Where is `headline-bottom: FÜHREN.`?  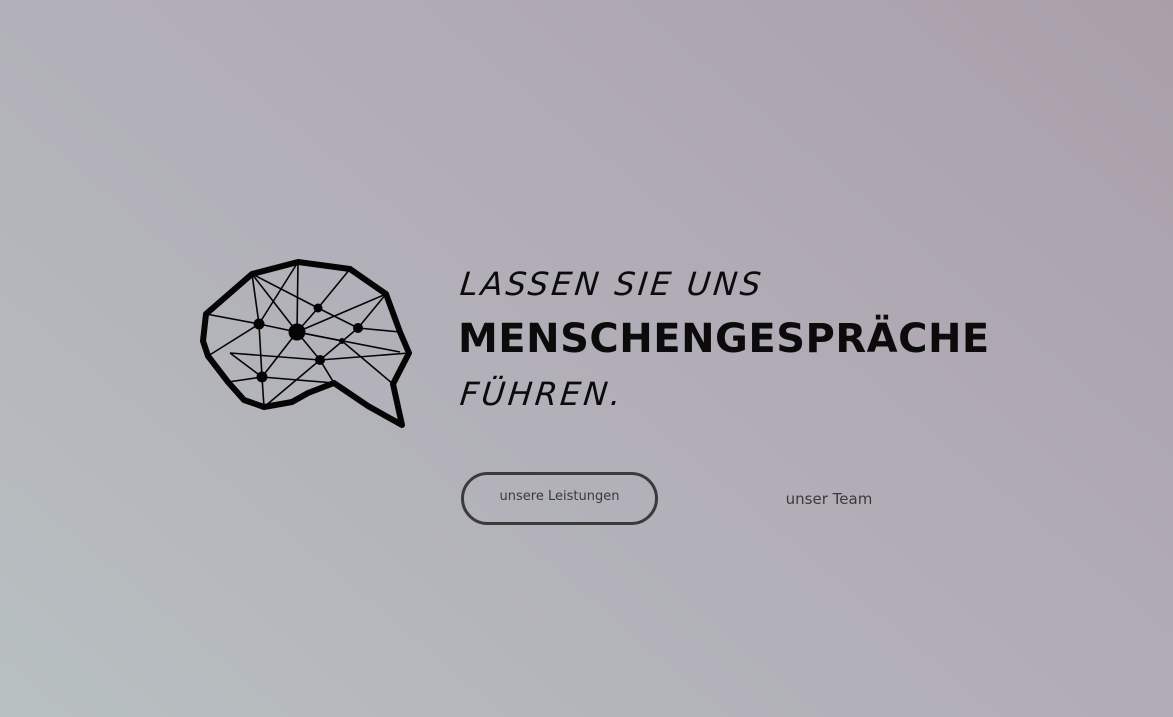
headline-bottom: FÜHREN. is located at coordinates (542, 394).